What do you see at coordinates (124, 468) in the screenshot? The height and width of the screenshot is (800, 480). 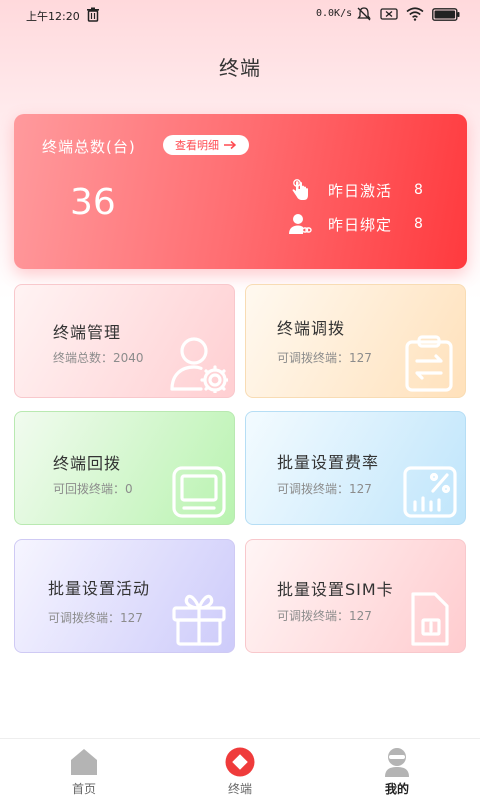 I see `terminal-recall-card: 终端回拨 可回拨终端：0` at bounding box center [124, 468].